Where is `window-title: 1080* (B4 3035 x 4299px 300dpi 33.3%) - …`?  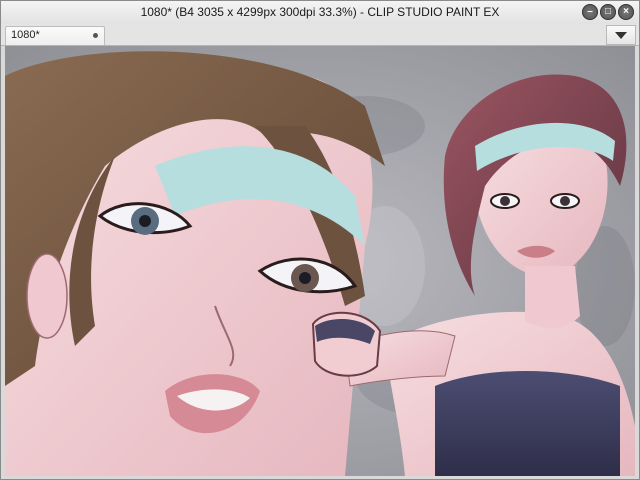
window-title: 1080* (B4 3035 x 4299px 300dpi 33.3%) - … is located at coordinates (320, 12).